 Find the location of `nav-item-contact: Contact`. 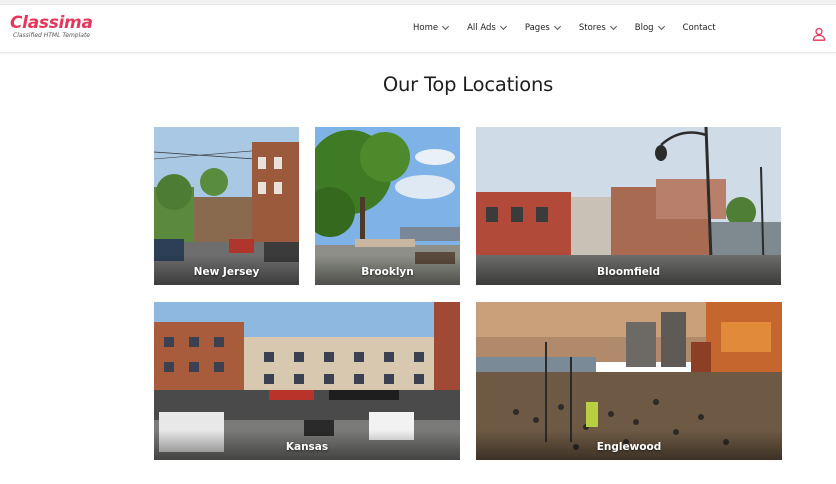

nav-item-contact: Contact is located at coordinates (699, 28).